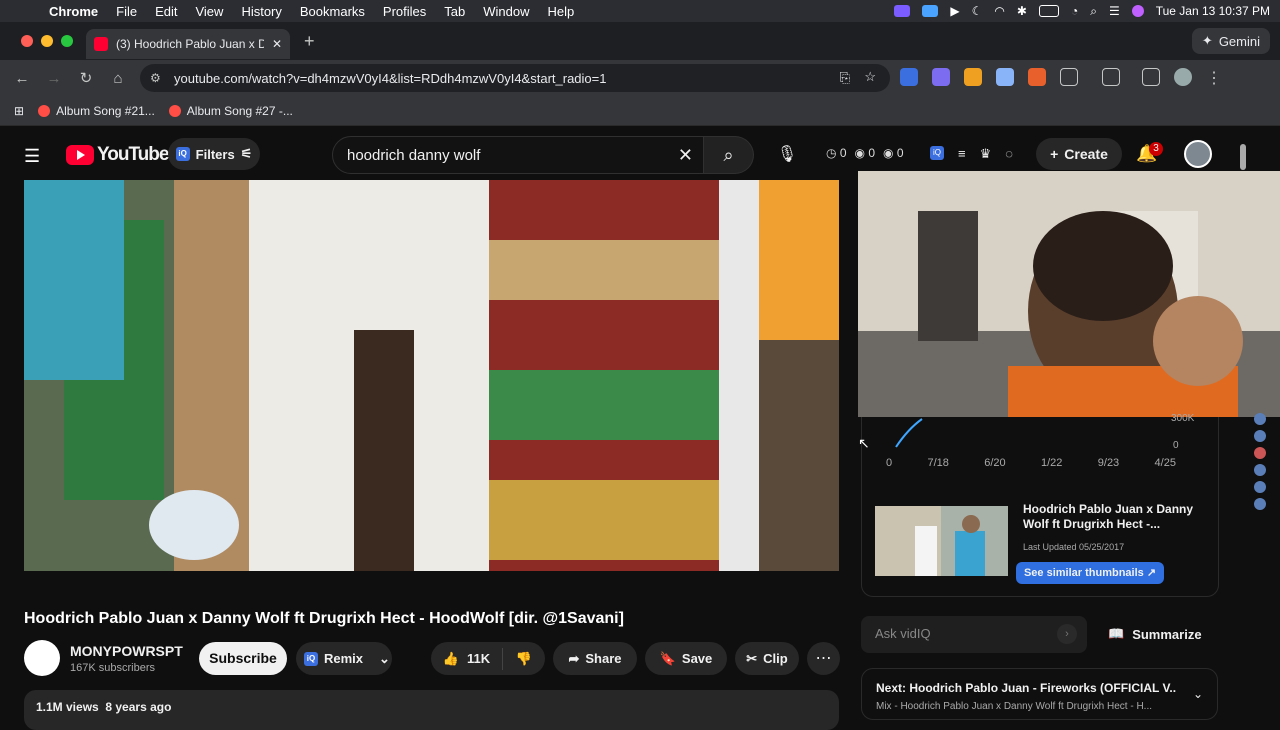  Describe the element at coordinates (1022, 11) in the screenshot. I see `bluetooth-icon: ✱` at that location.